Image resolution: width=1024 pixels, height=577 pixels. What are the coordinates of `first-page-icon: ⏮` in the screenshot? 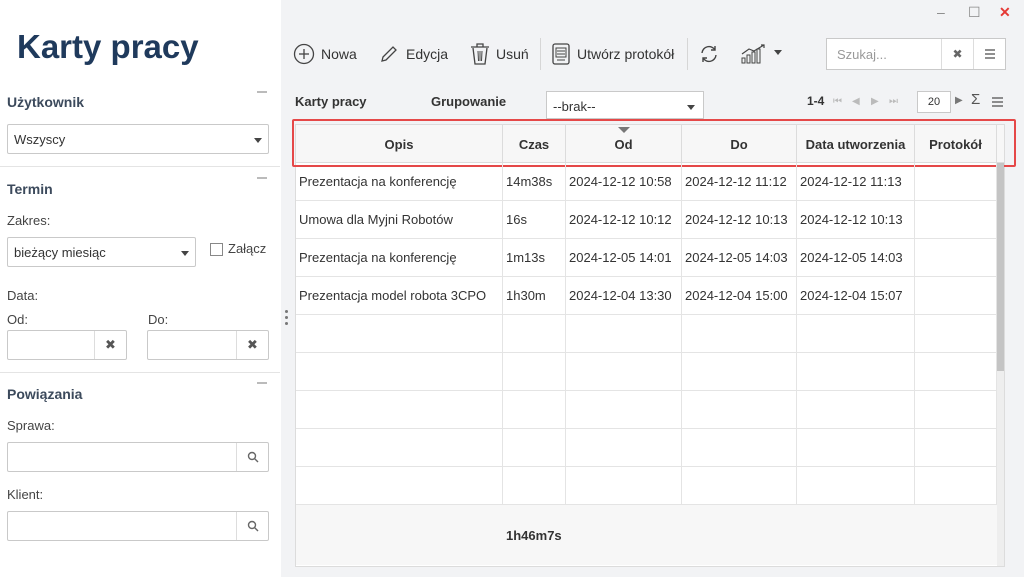 It's located at (837, 101).